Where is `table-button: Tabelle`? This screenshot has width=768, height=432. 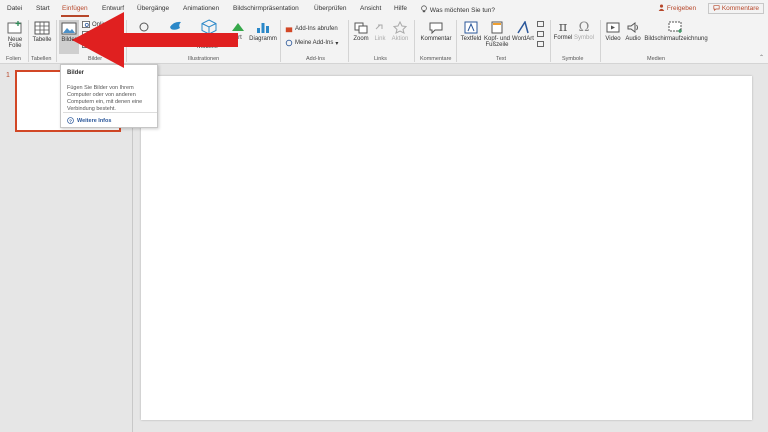 table-button: Tabelle is located at coordinates (42, 32).